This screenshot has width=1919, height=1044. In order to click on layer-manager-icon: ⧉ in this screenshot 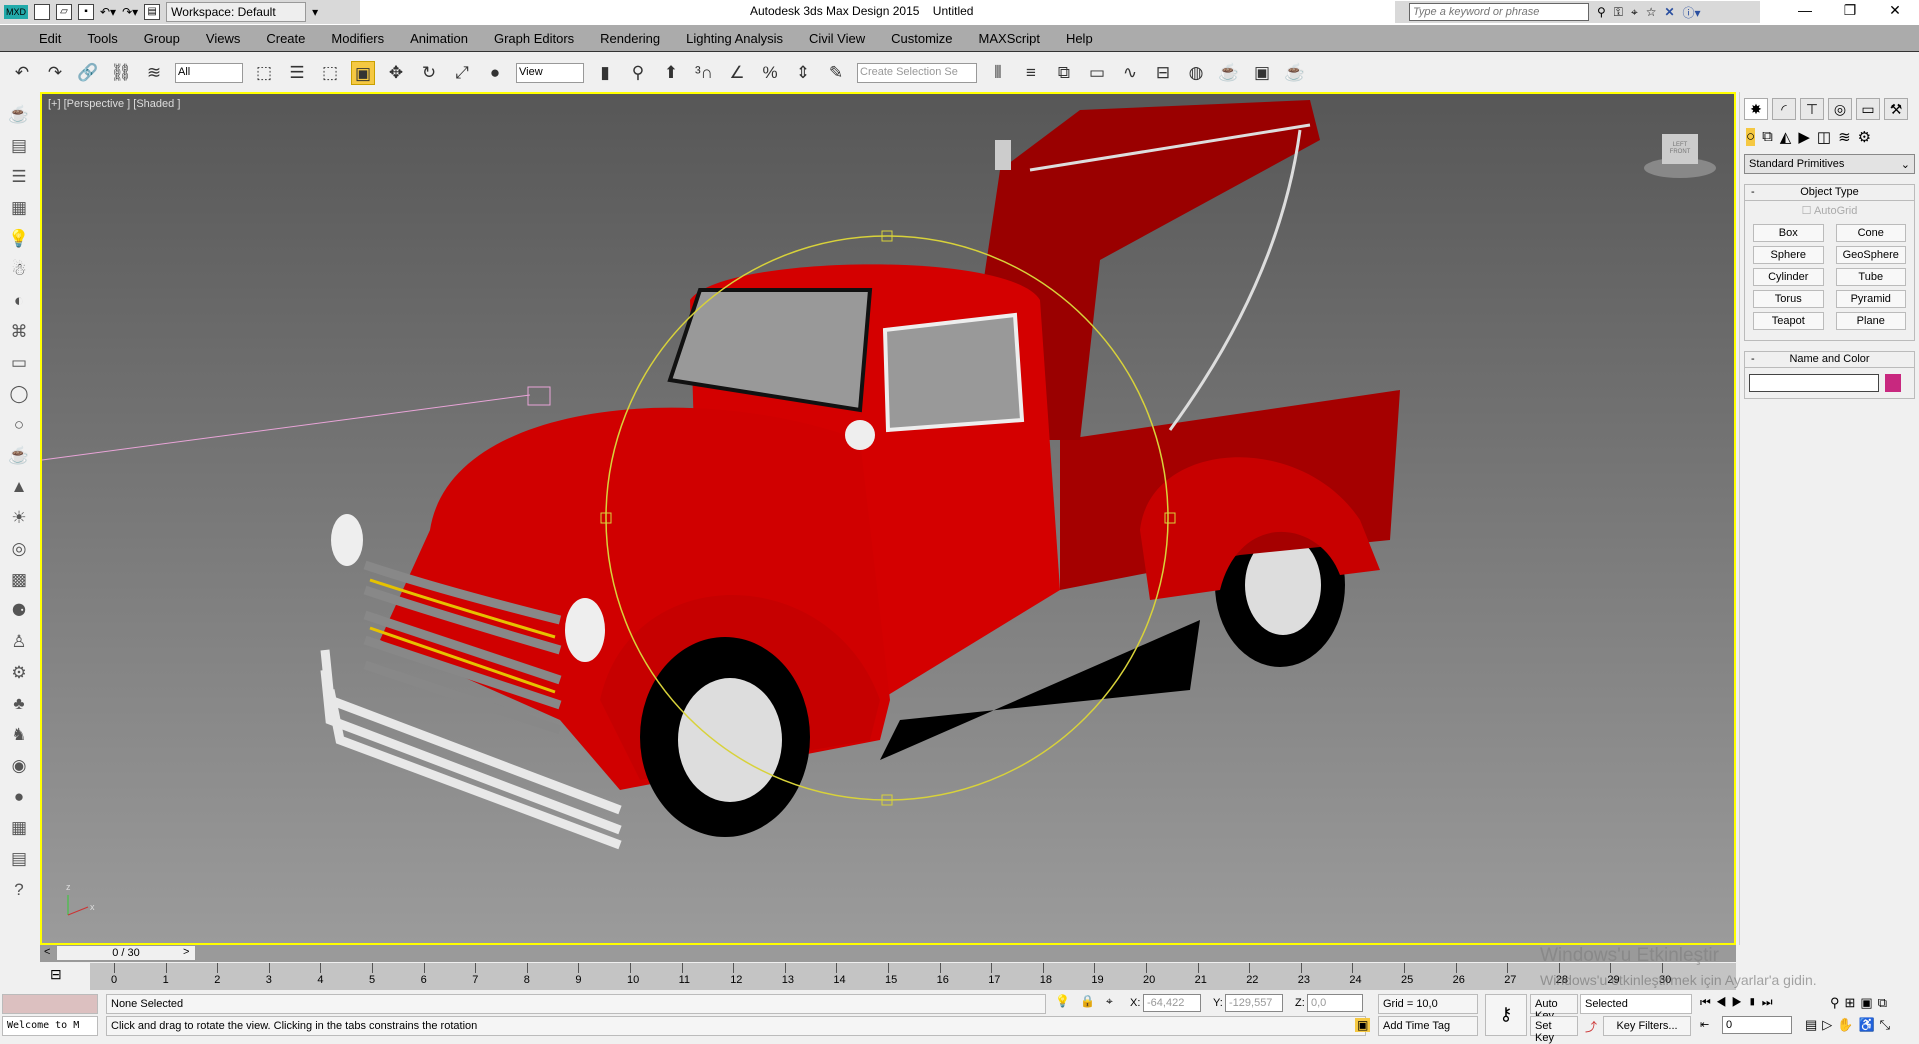, I will do `click(1064, 73)`.